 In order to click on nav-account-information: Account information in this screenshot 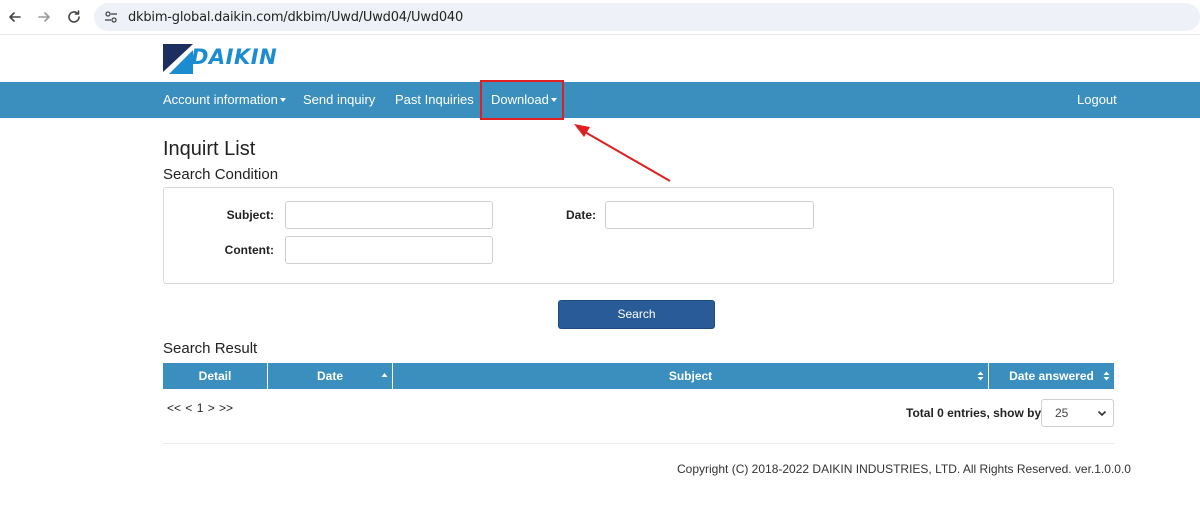, I will do `click(224, 100)`.